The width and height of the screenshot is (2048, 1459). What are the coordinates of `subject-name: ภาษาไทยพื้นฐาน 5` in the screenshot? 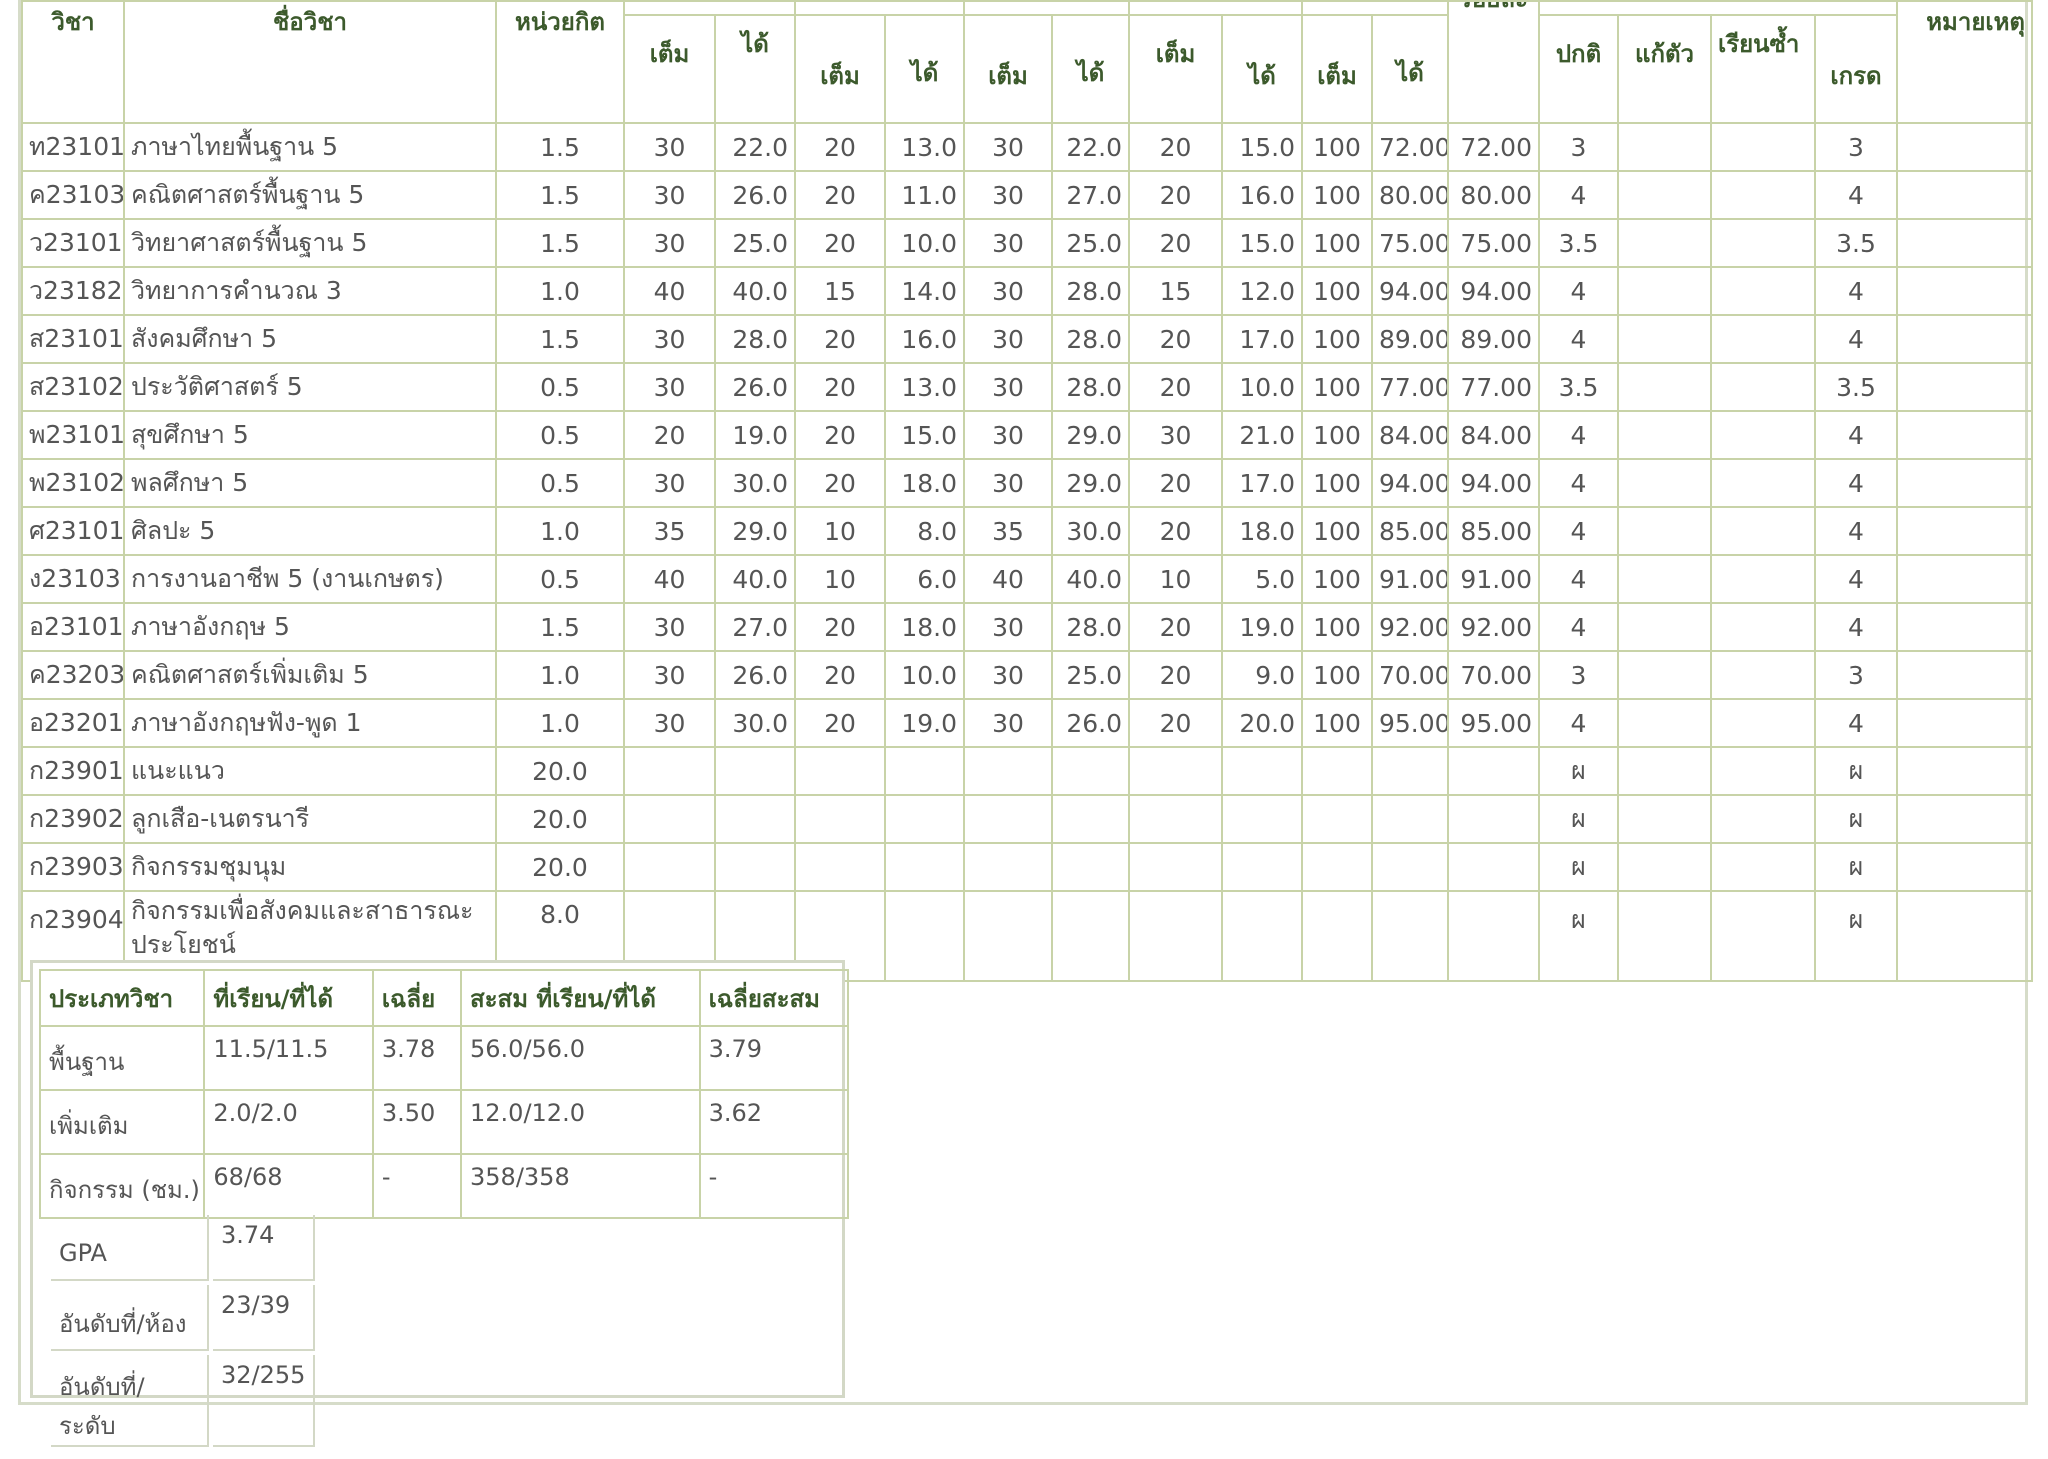 It's located at (310, 147).